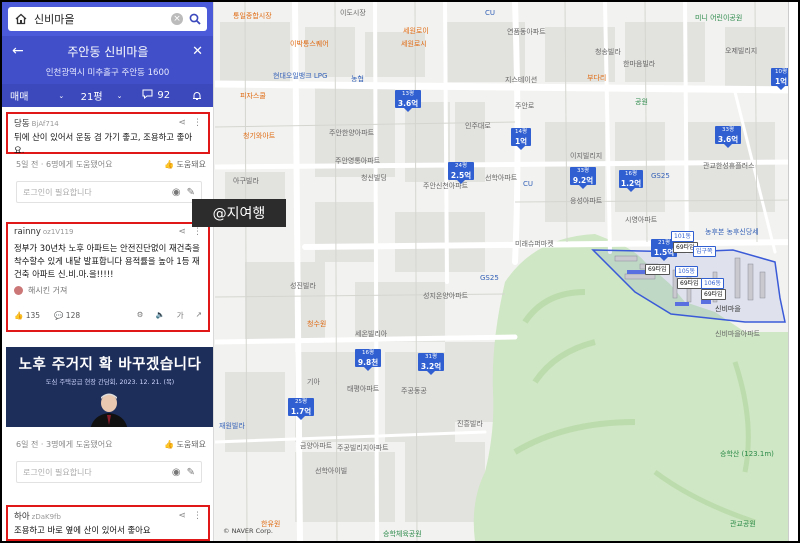 The width and height of the screenshot is (800, 543). Describe the element at coordinates (300, 76) in the screenshot. I see `map-label: 현대오일뱅크 LPG` at that location.